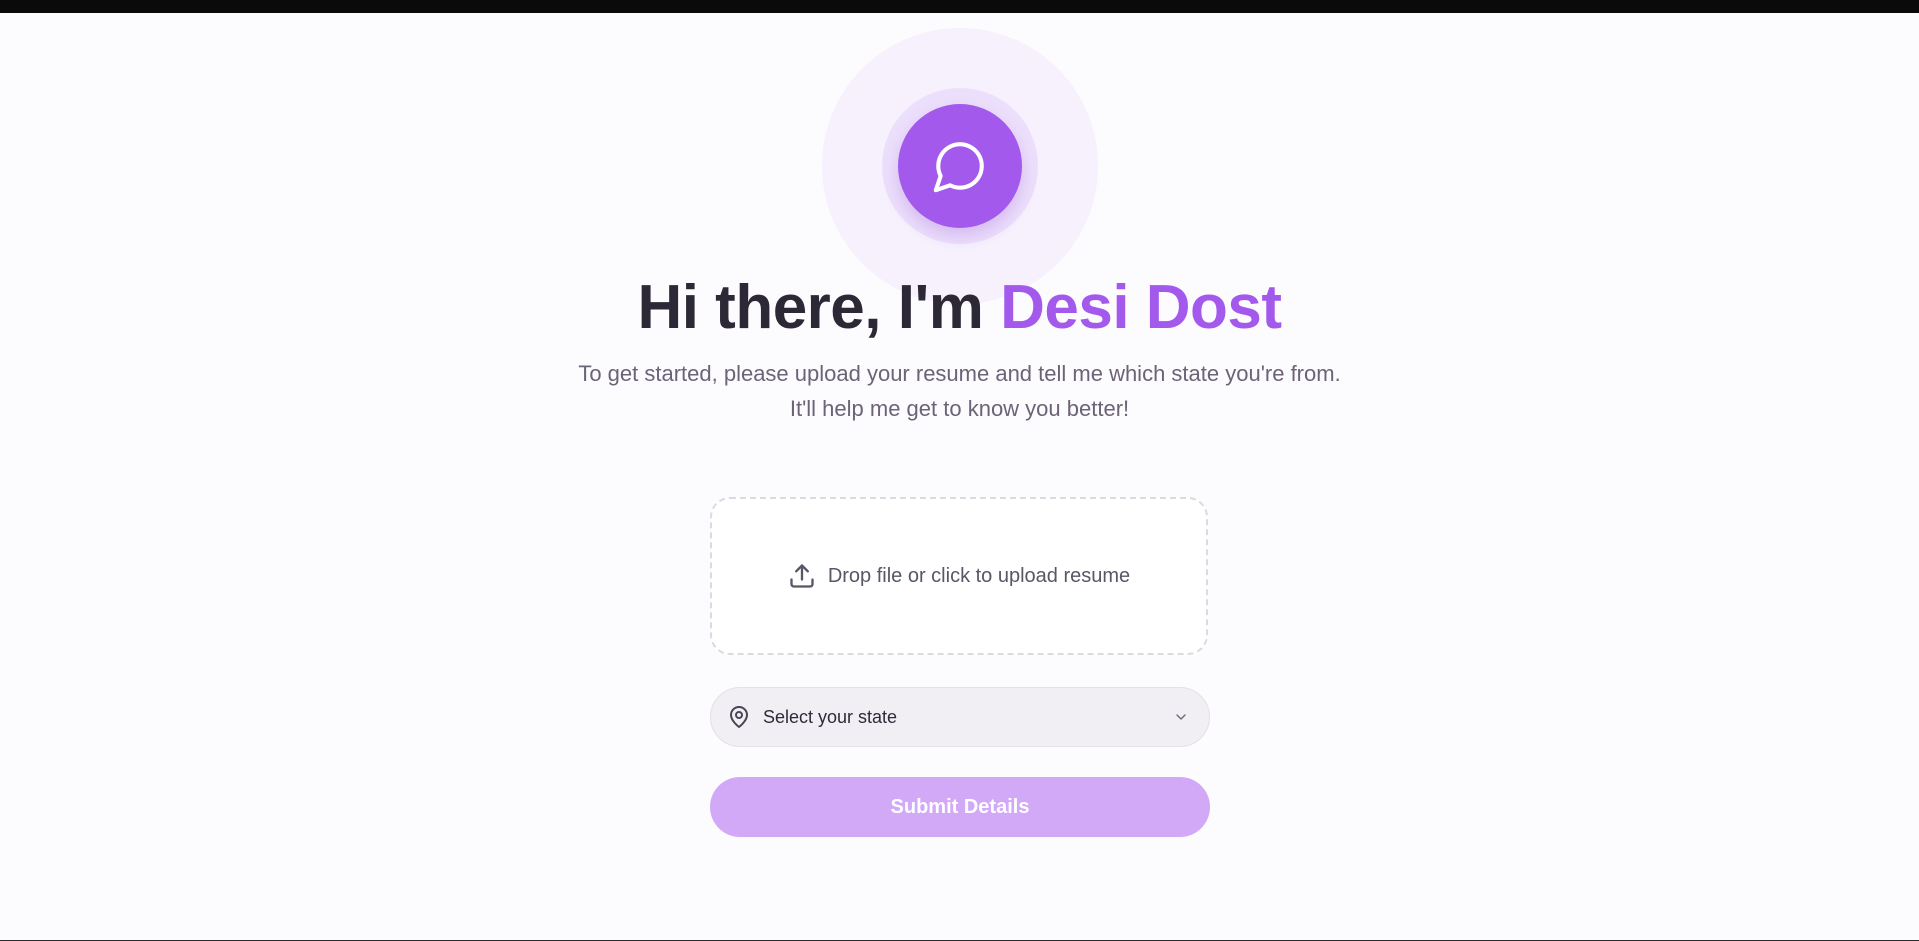  What do you see at coordinates (739, 717) in the screenshot?
I see `map-pin-icon` at bounding box center [739, 717].